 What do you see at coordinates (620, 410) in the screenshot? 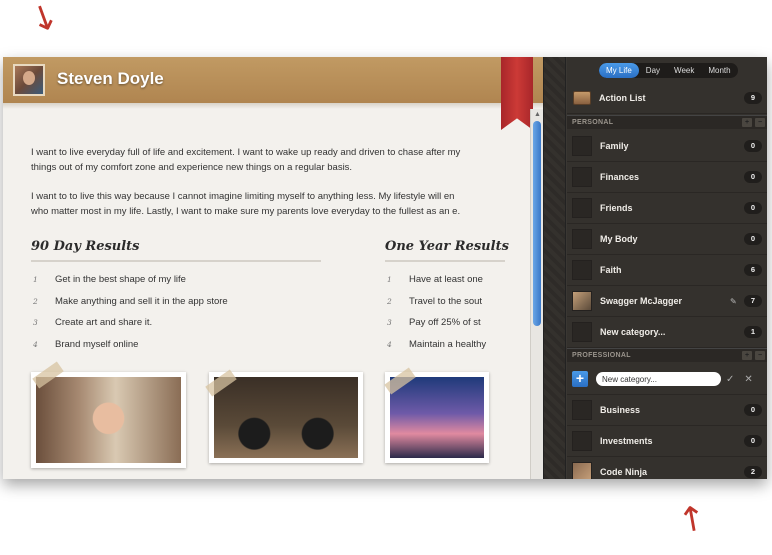
I see `category-label: Business` at bounding box center [620, 410].